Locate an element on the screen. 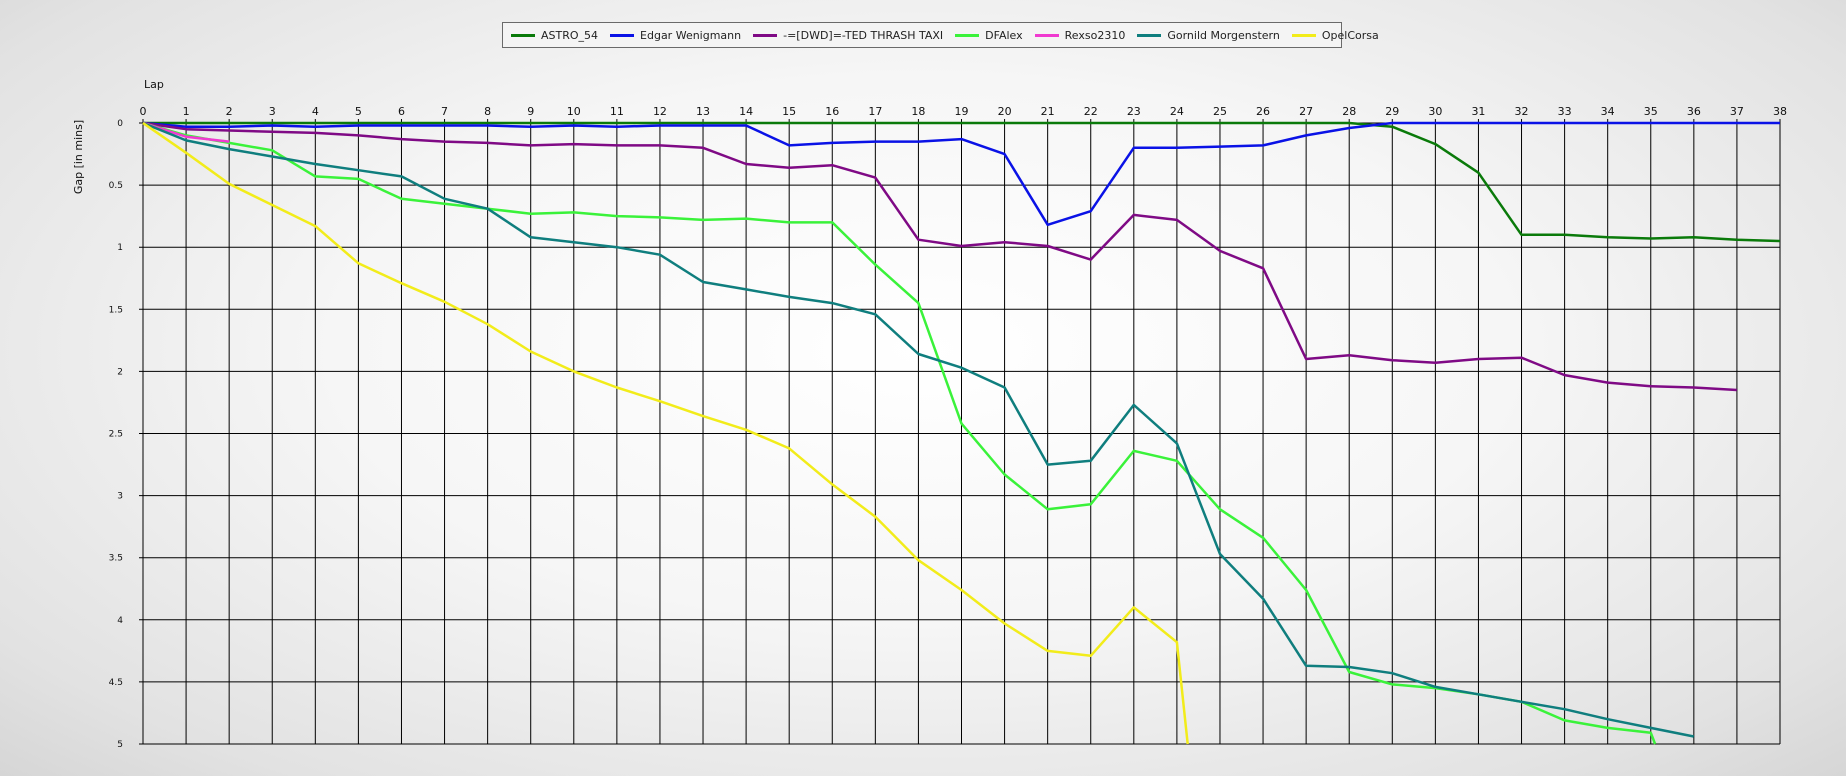 The width and height of the screenshot is (1846, 776). x-tick-label: 26 is located at coordinates (1263, 111).